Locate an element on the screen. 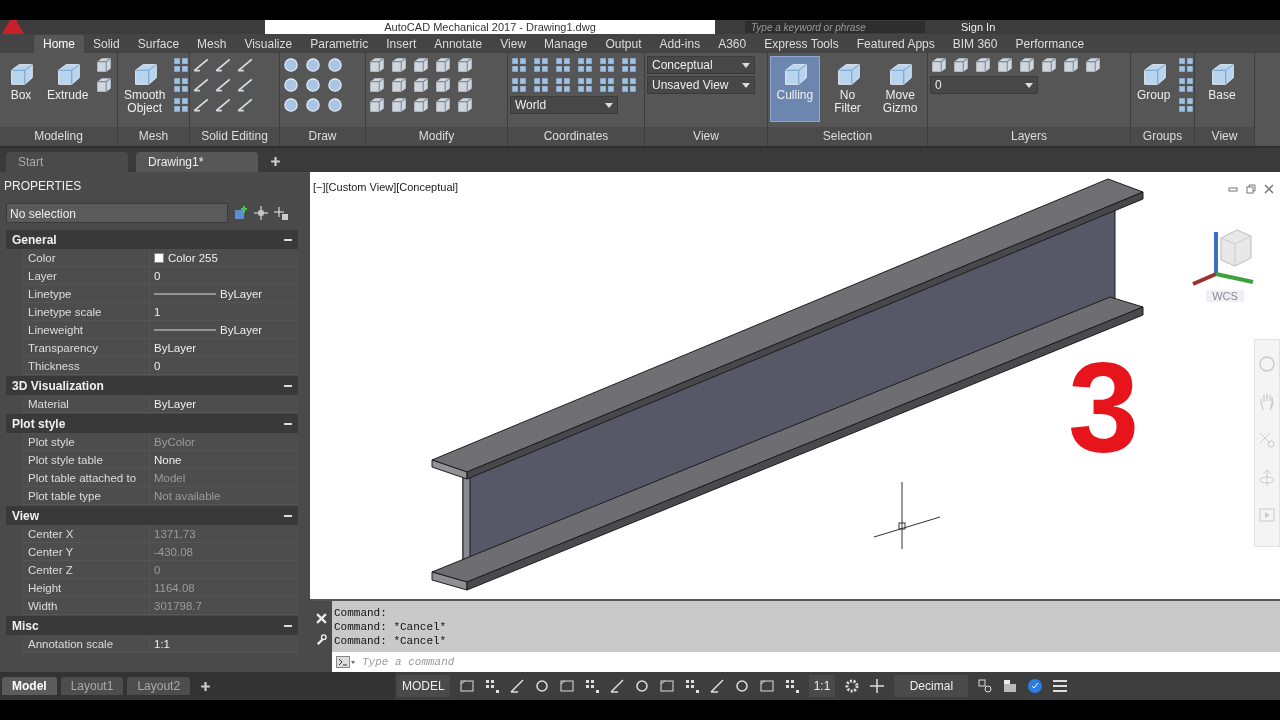  command-input: Type a command is located at coordinates (820, 662).